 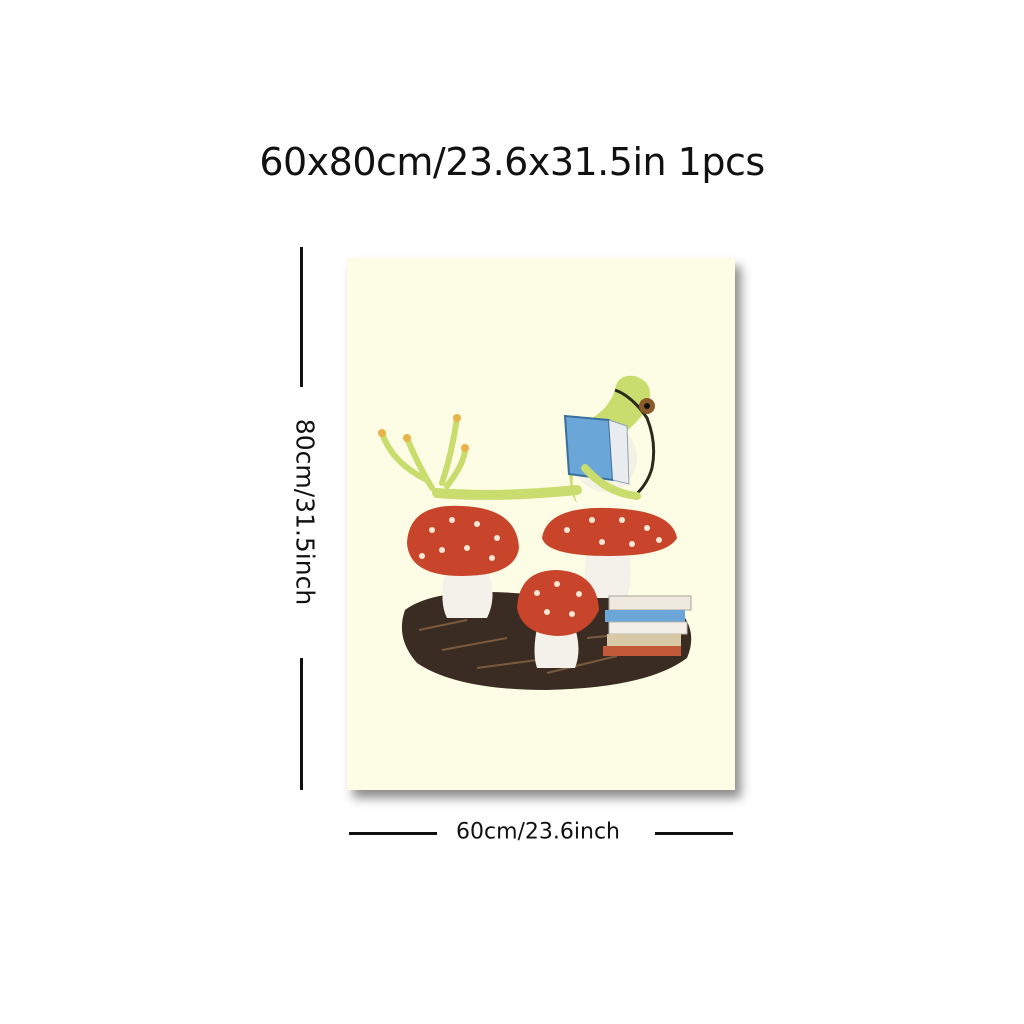 What do you see at coordinates (305, 512) in the screenshot?
I see `height-label: 80cm/31.5inch` at bounding box center [305, 512].